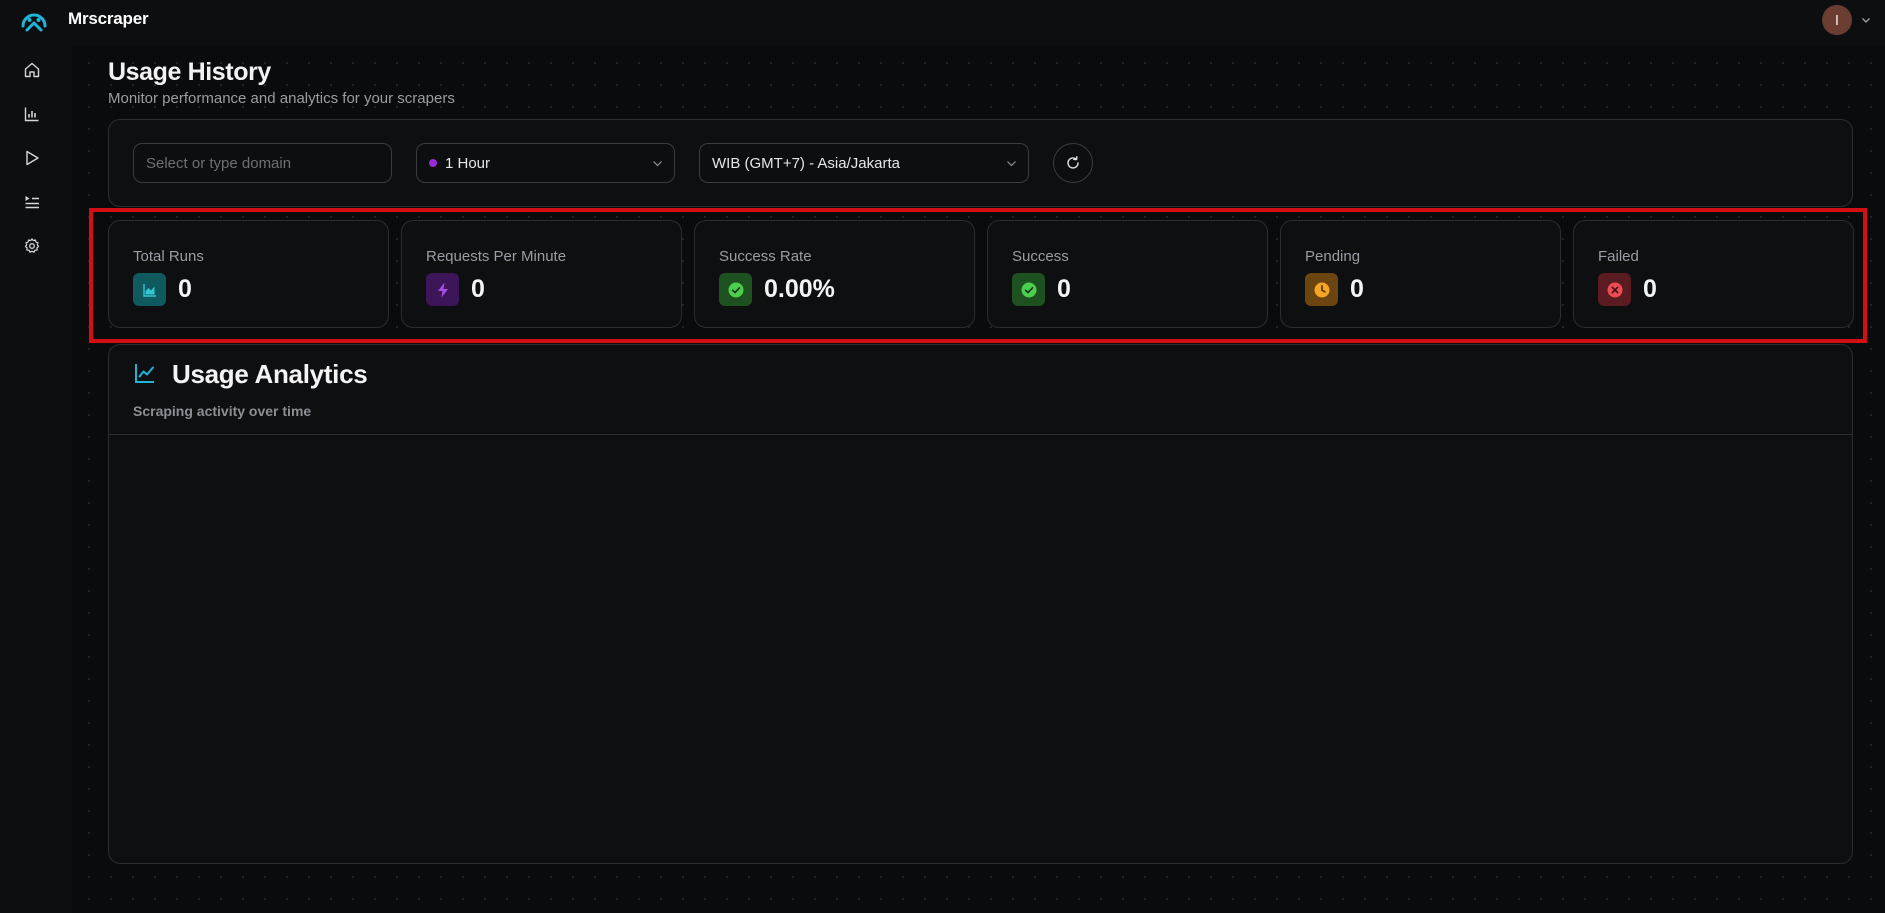 The height and width of the screenshot is (913, 1885). What do you see at coordinates (34, 22) in the screenshot?
I see `logo-icon` at bounding box center [34, 22].